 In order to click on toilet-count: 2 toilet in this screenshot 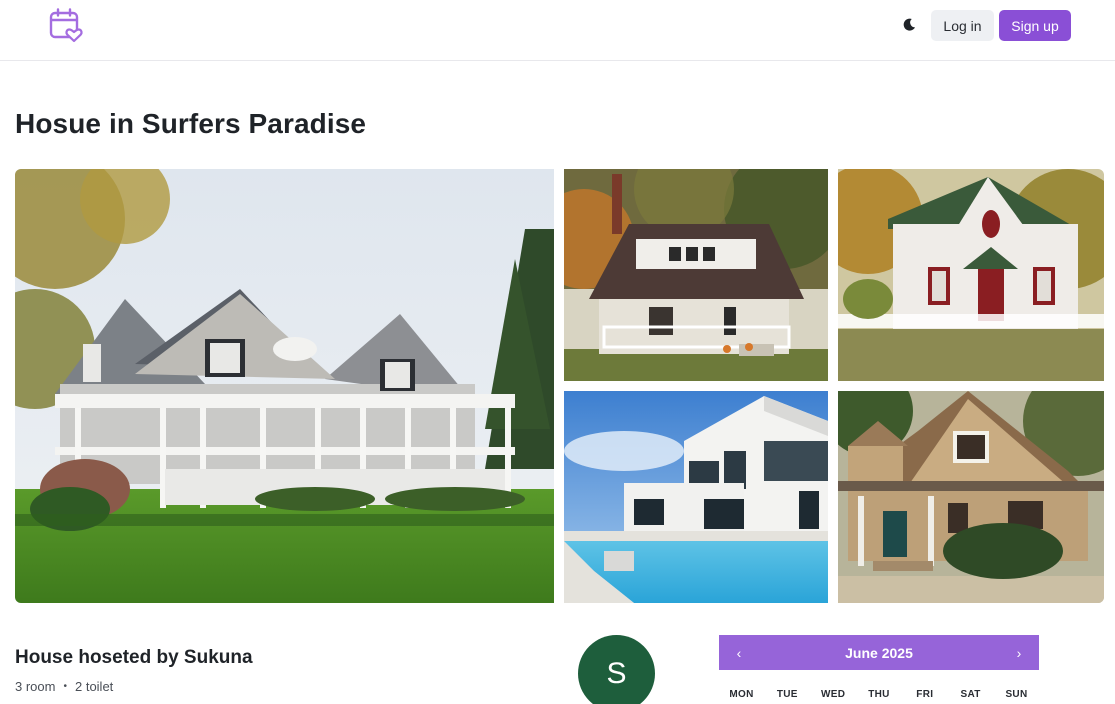, I will do `click(94, 686)`.